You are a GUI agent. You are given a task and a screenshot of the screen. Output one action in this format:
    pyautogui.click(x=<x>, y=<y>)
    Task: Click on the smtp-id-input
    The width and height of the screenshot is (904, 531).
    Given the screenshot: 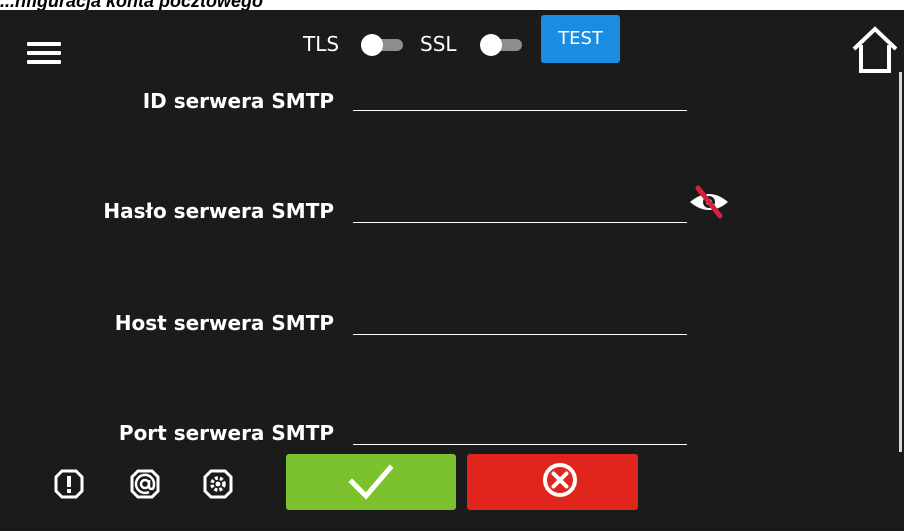 What is the action you would take?
    pyautogui.click(x=520, y=97)
    